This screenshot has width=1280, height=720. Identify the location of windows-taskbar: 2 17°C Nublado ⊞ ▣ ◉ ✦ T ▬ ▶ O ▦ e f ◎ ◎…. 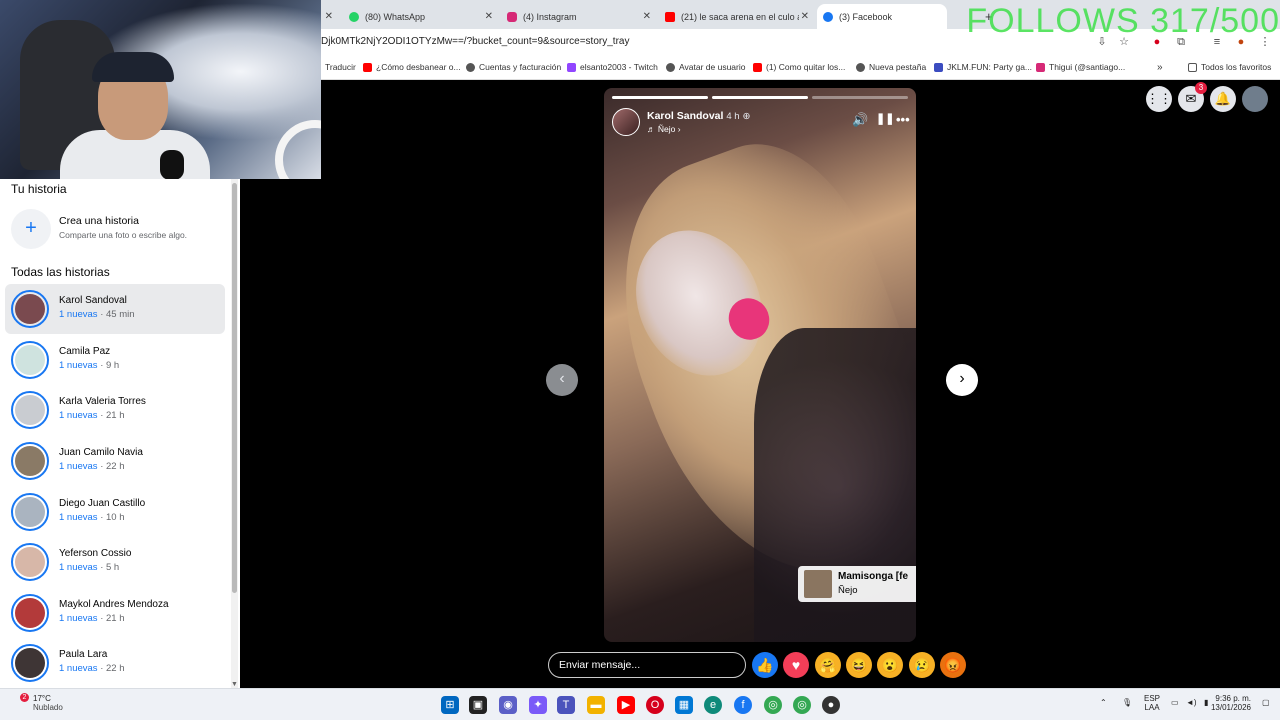
(640, 704).